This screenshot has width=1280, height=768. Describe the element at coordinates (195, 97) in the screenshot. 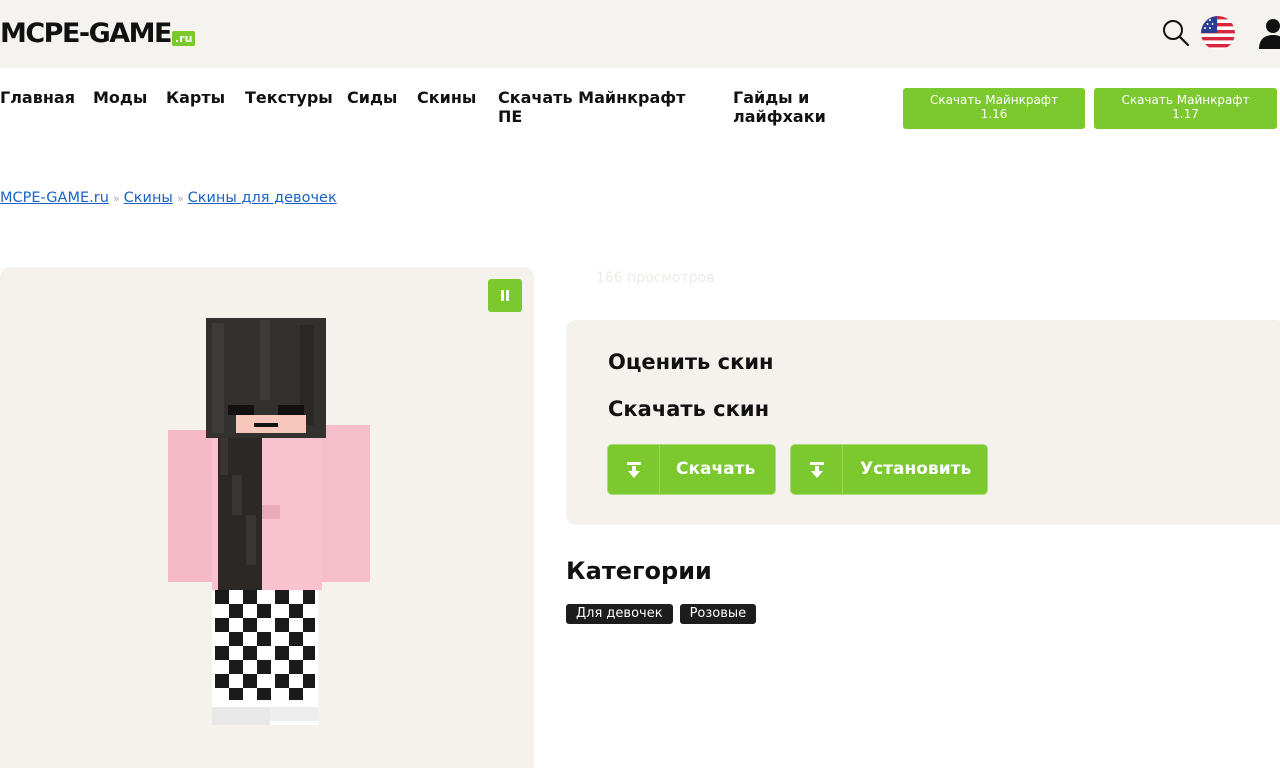

I see `nav-item-maps: Карты` at that location.